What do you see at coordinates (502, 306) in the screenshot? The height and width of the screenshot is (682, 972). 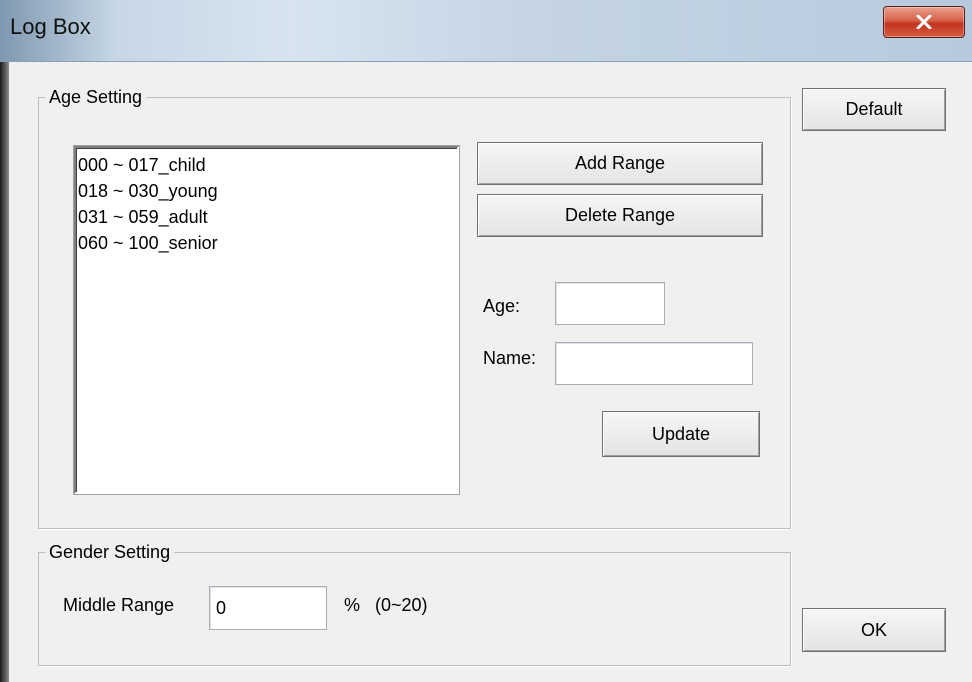 I see `age-label: Age:` at bounding box center [502, 306].